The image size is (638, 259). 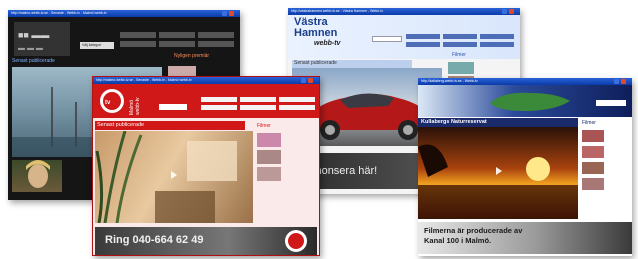 I want to click on logo-seal-icon: tv, so click(x=112, y=101).